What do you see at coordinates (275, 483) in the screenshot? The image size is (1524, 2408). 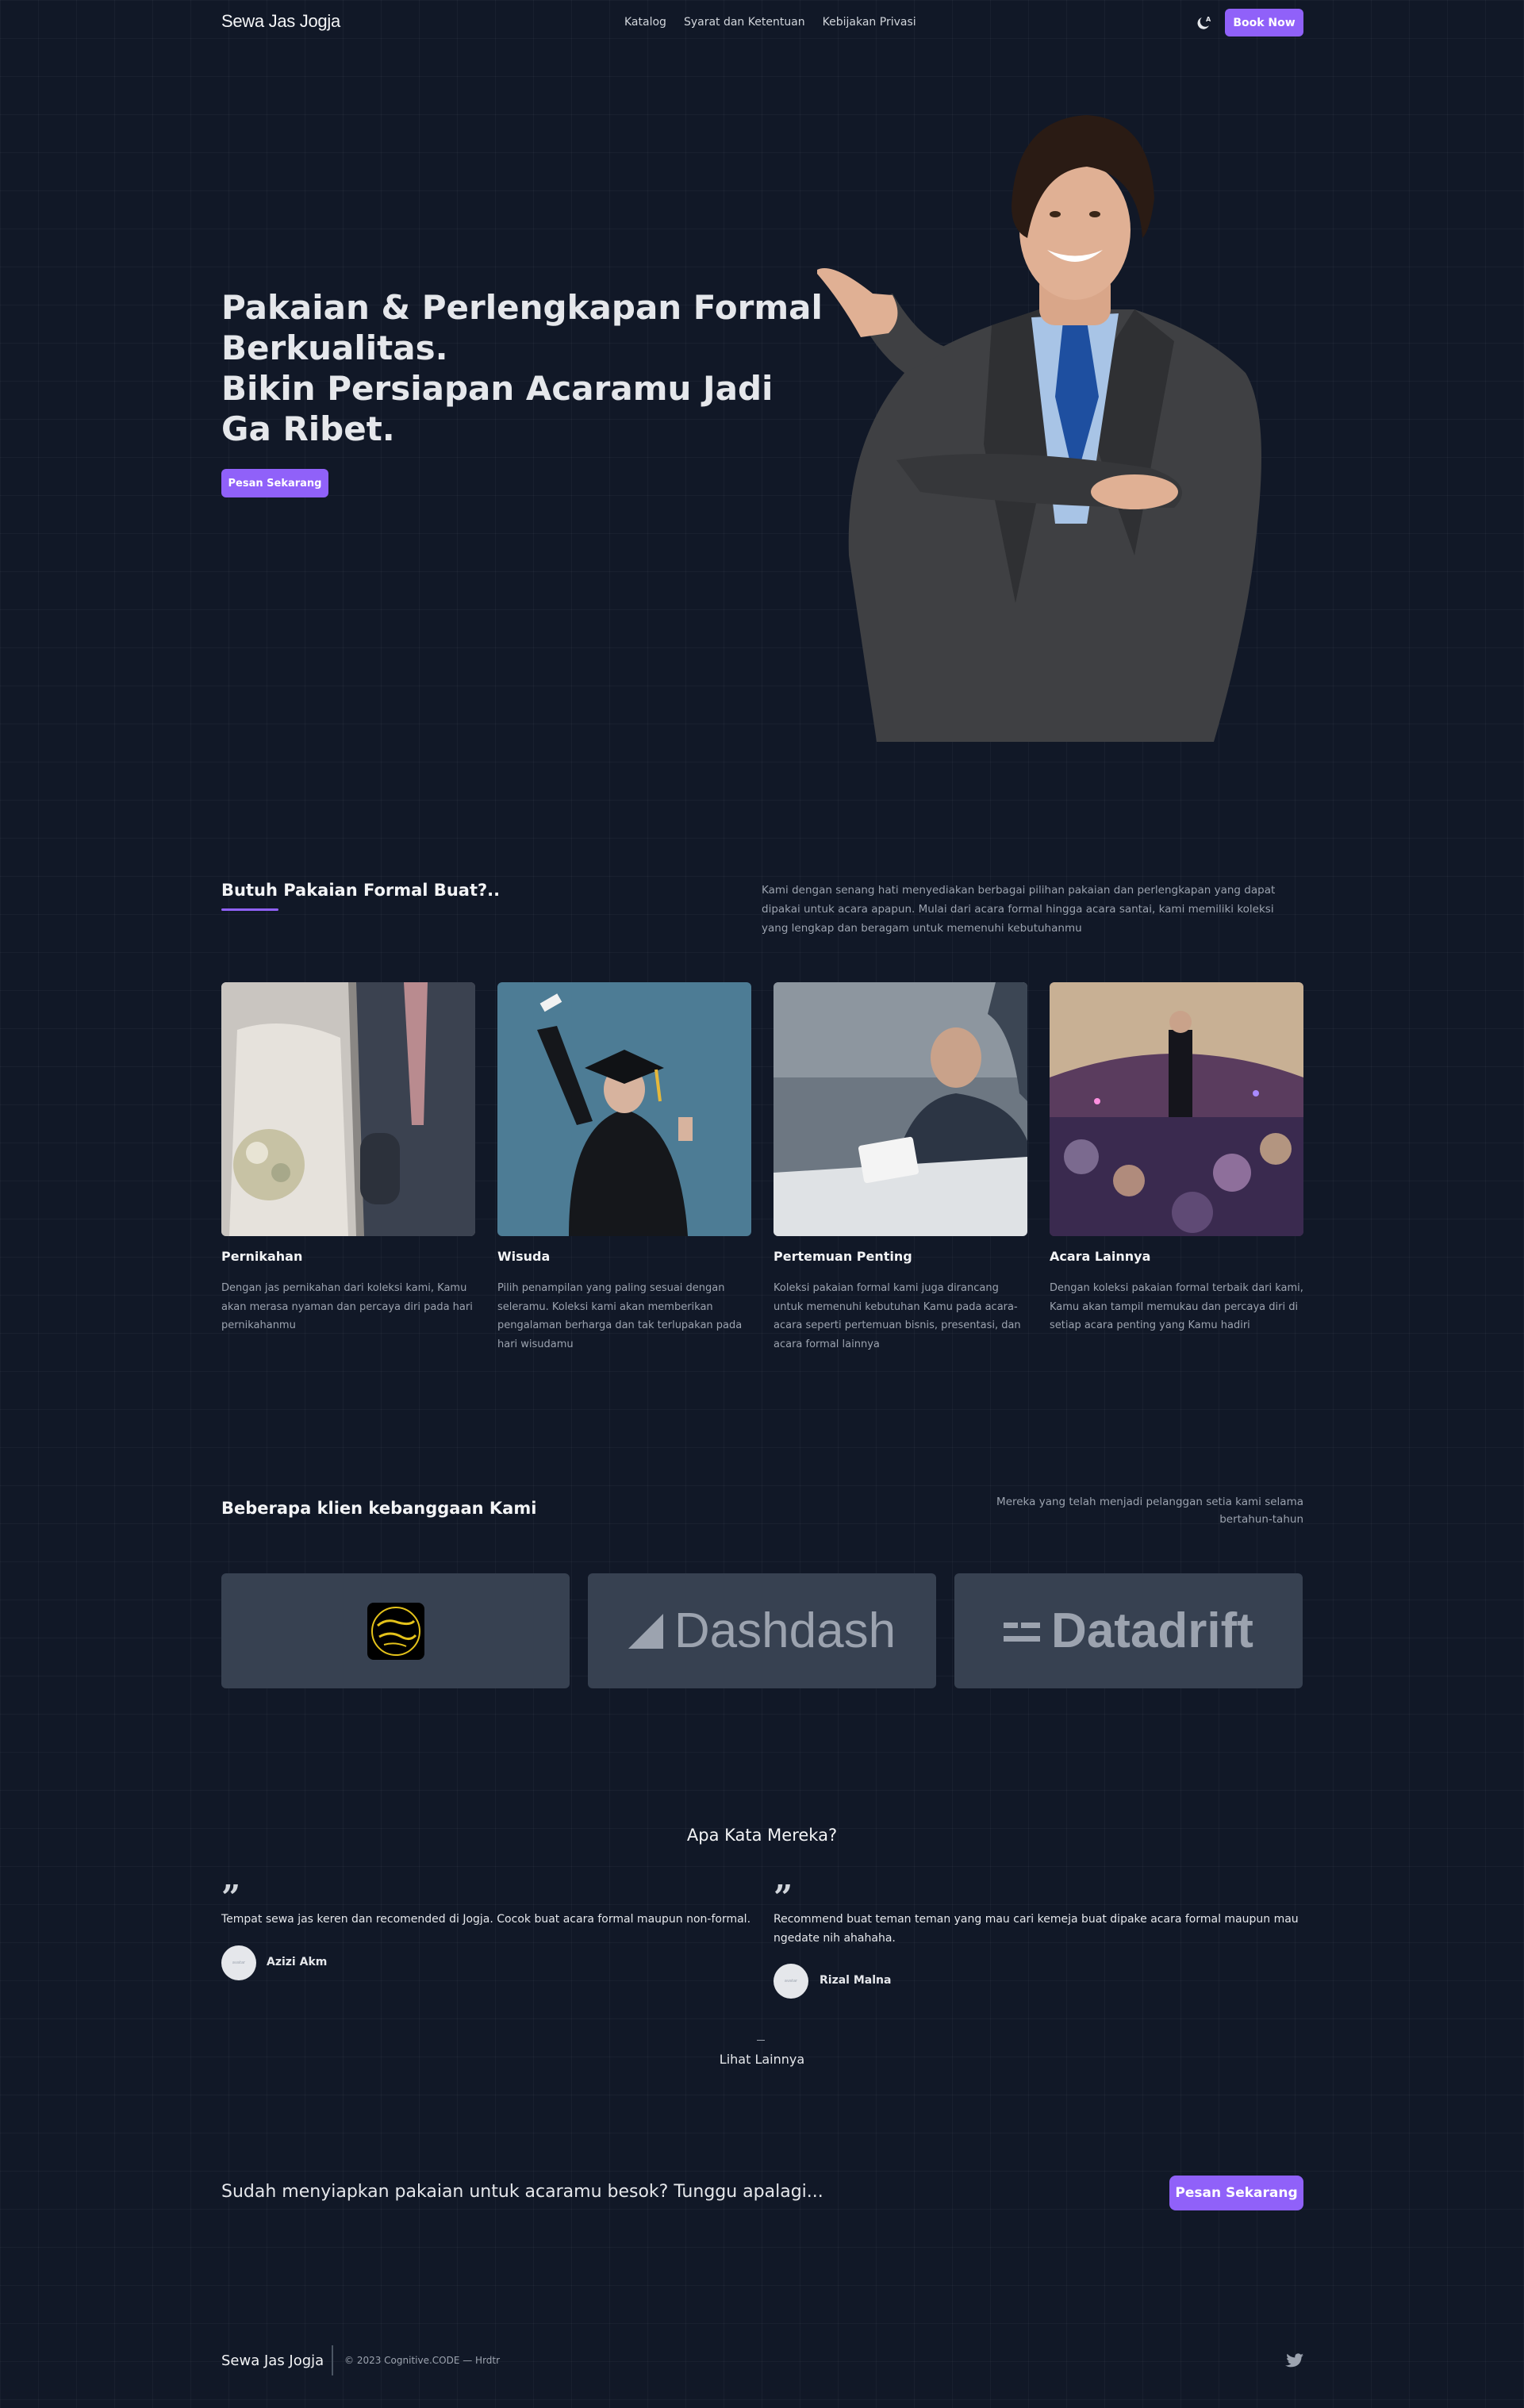 I see `hero-order-button: Pesan Sekarang` at bounding box center [275, 483].